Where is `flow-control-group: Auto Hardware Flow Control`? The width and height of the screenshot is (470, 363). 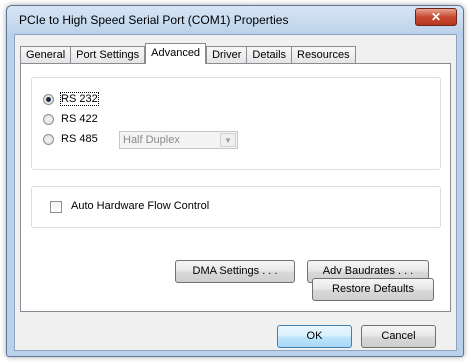
flow-control-group: Auto Hardware Flow Control is located at coordinates (236, 207).